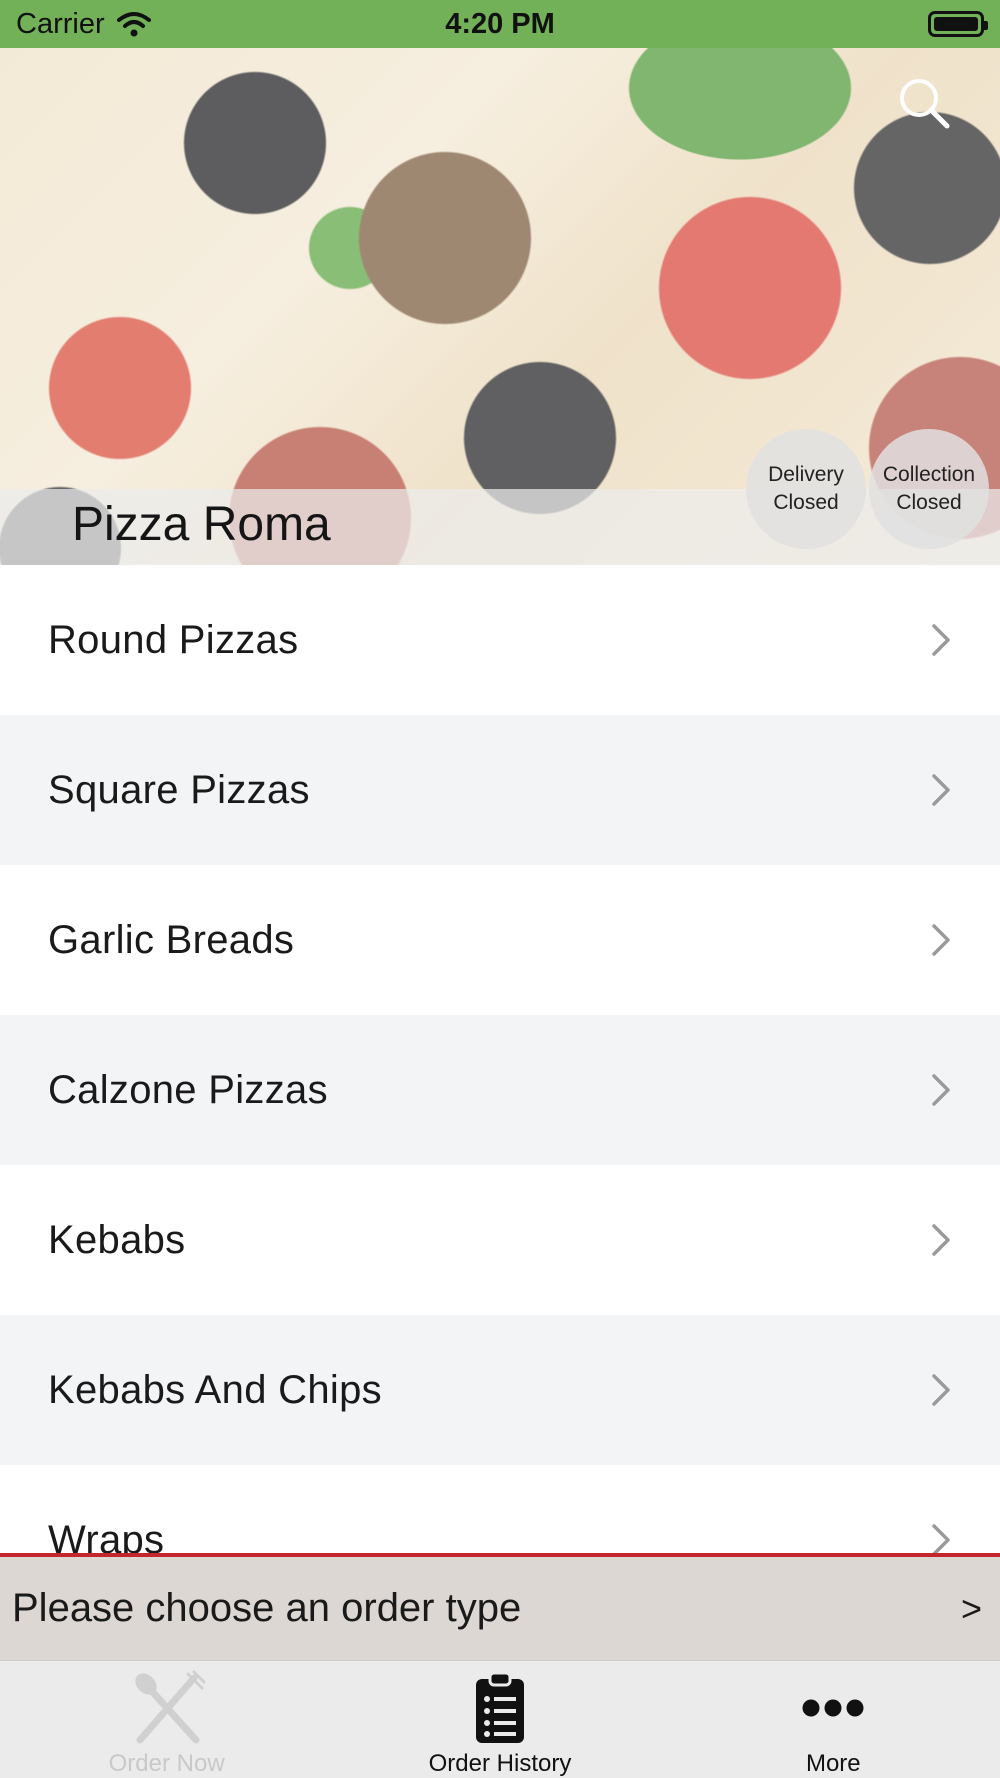 This screenshot has width=1000, height=1778. I want to click on tab-label: More, so click(833, 1763).